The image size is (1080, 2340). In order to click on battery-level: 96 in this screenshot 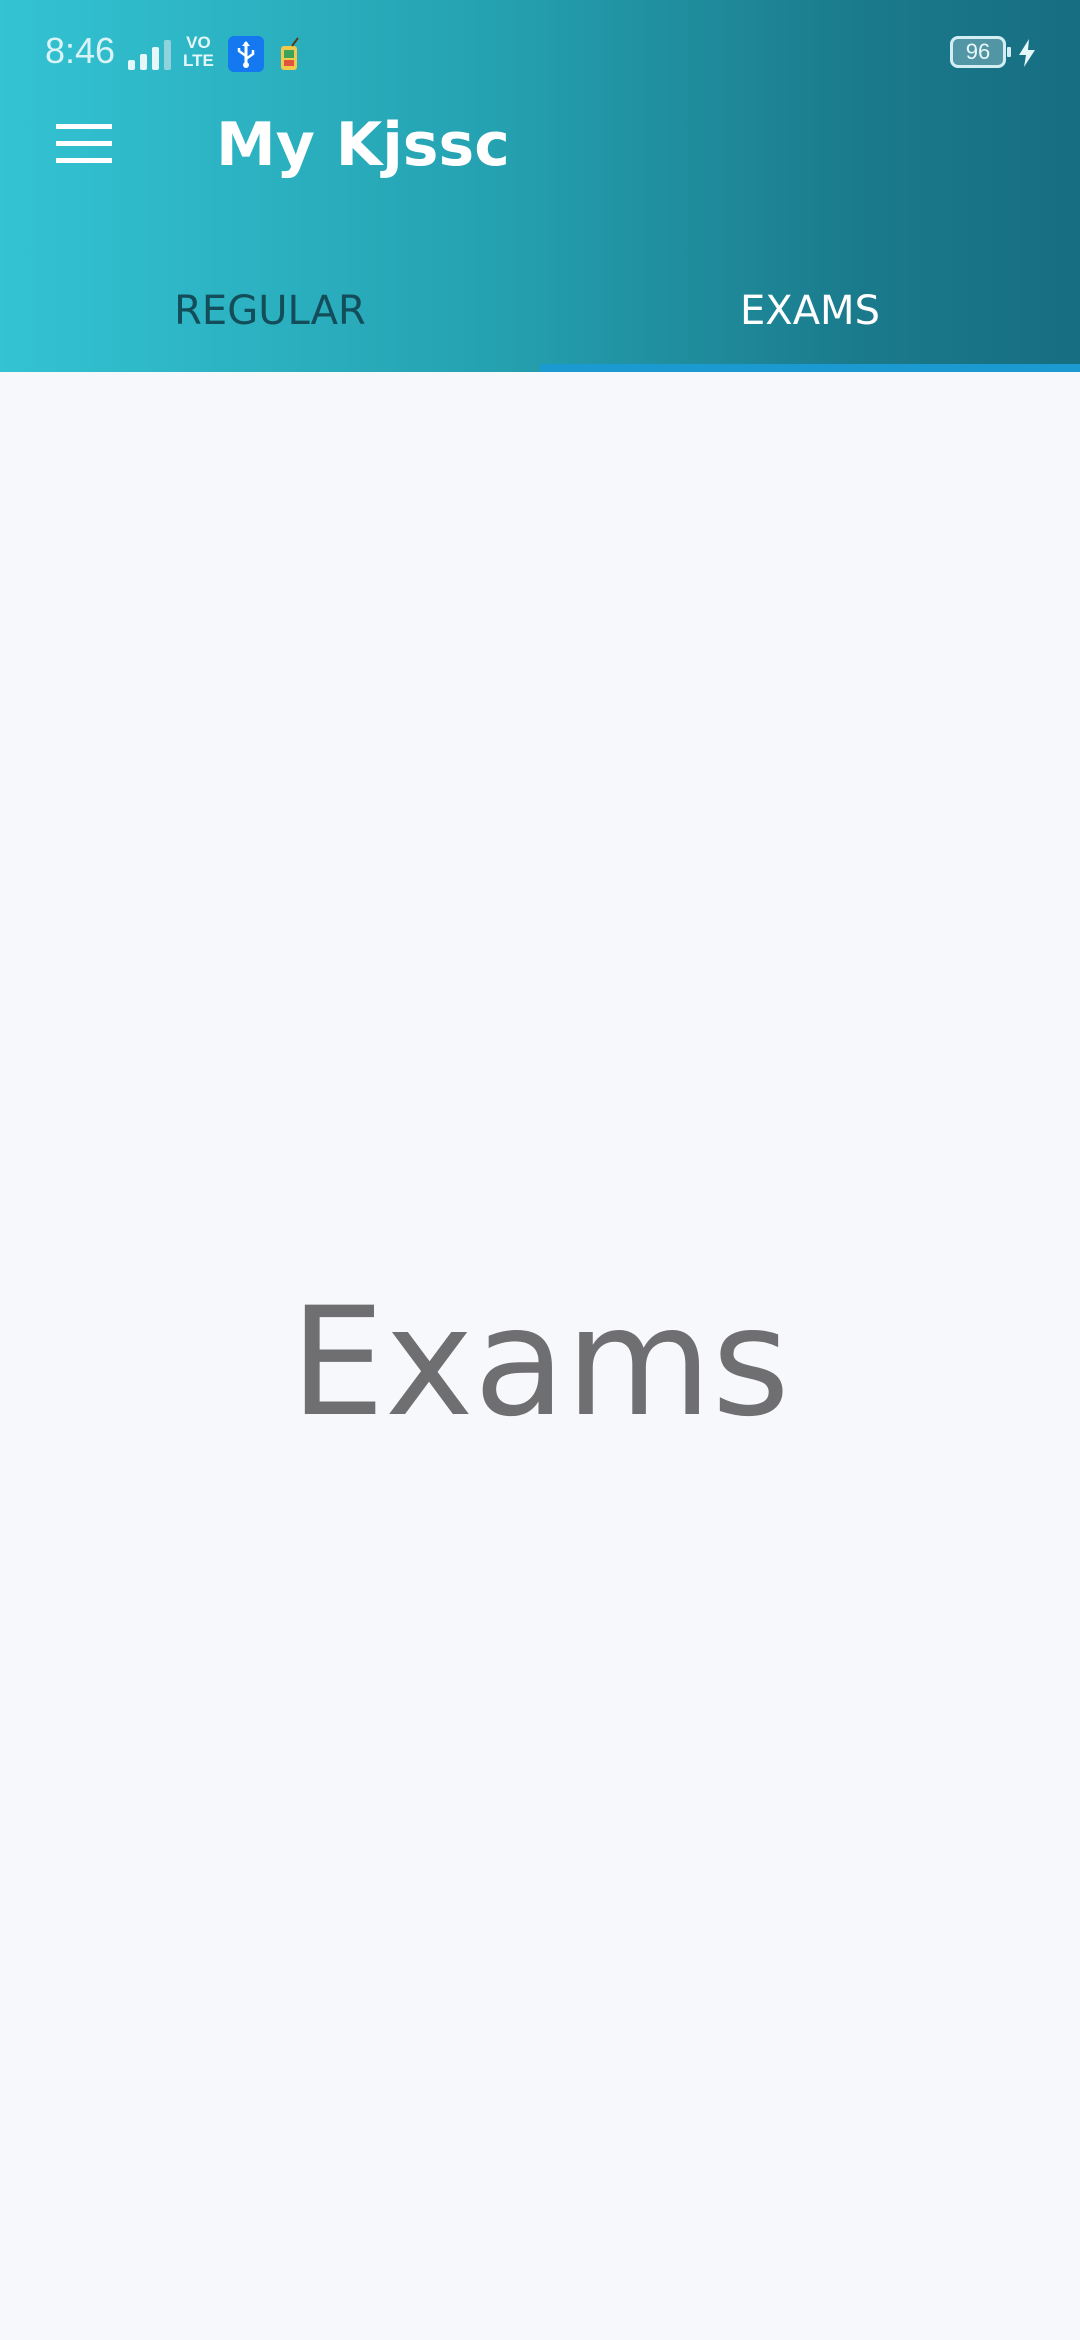, I will do `click(978, 51)`.